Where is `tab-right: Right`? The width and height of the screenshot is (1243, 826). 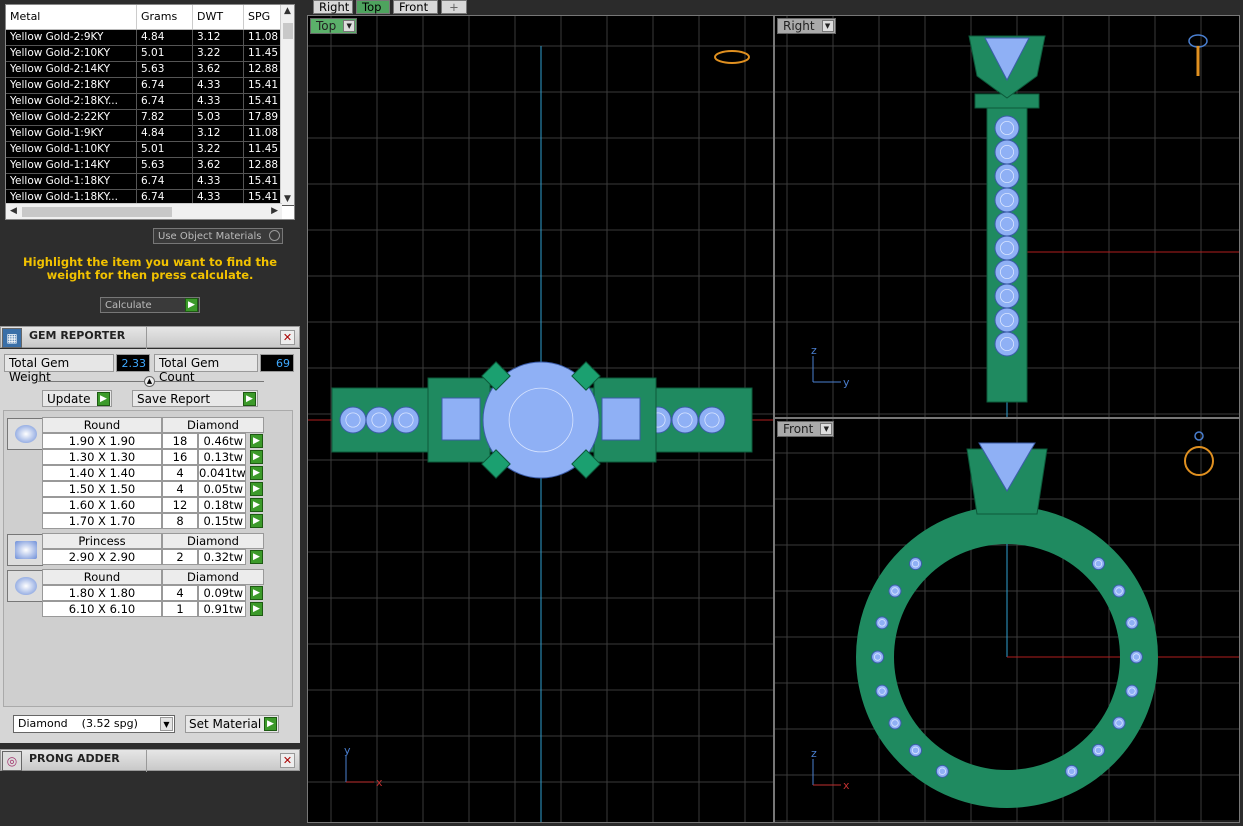
tab-right: Right is located at coordinates (333, 7).